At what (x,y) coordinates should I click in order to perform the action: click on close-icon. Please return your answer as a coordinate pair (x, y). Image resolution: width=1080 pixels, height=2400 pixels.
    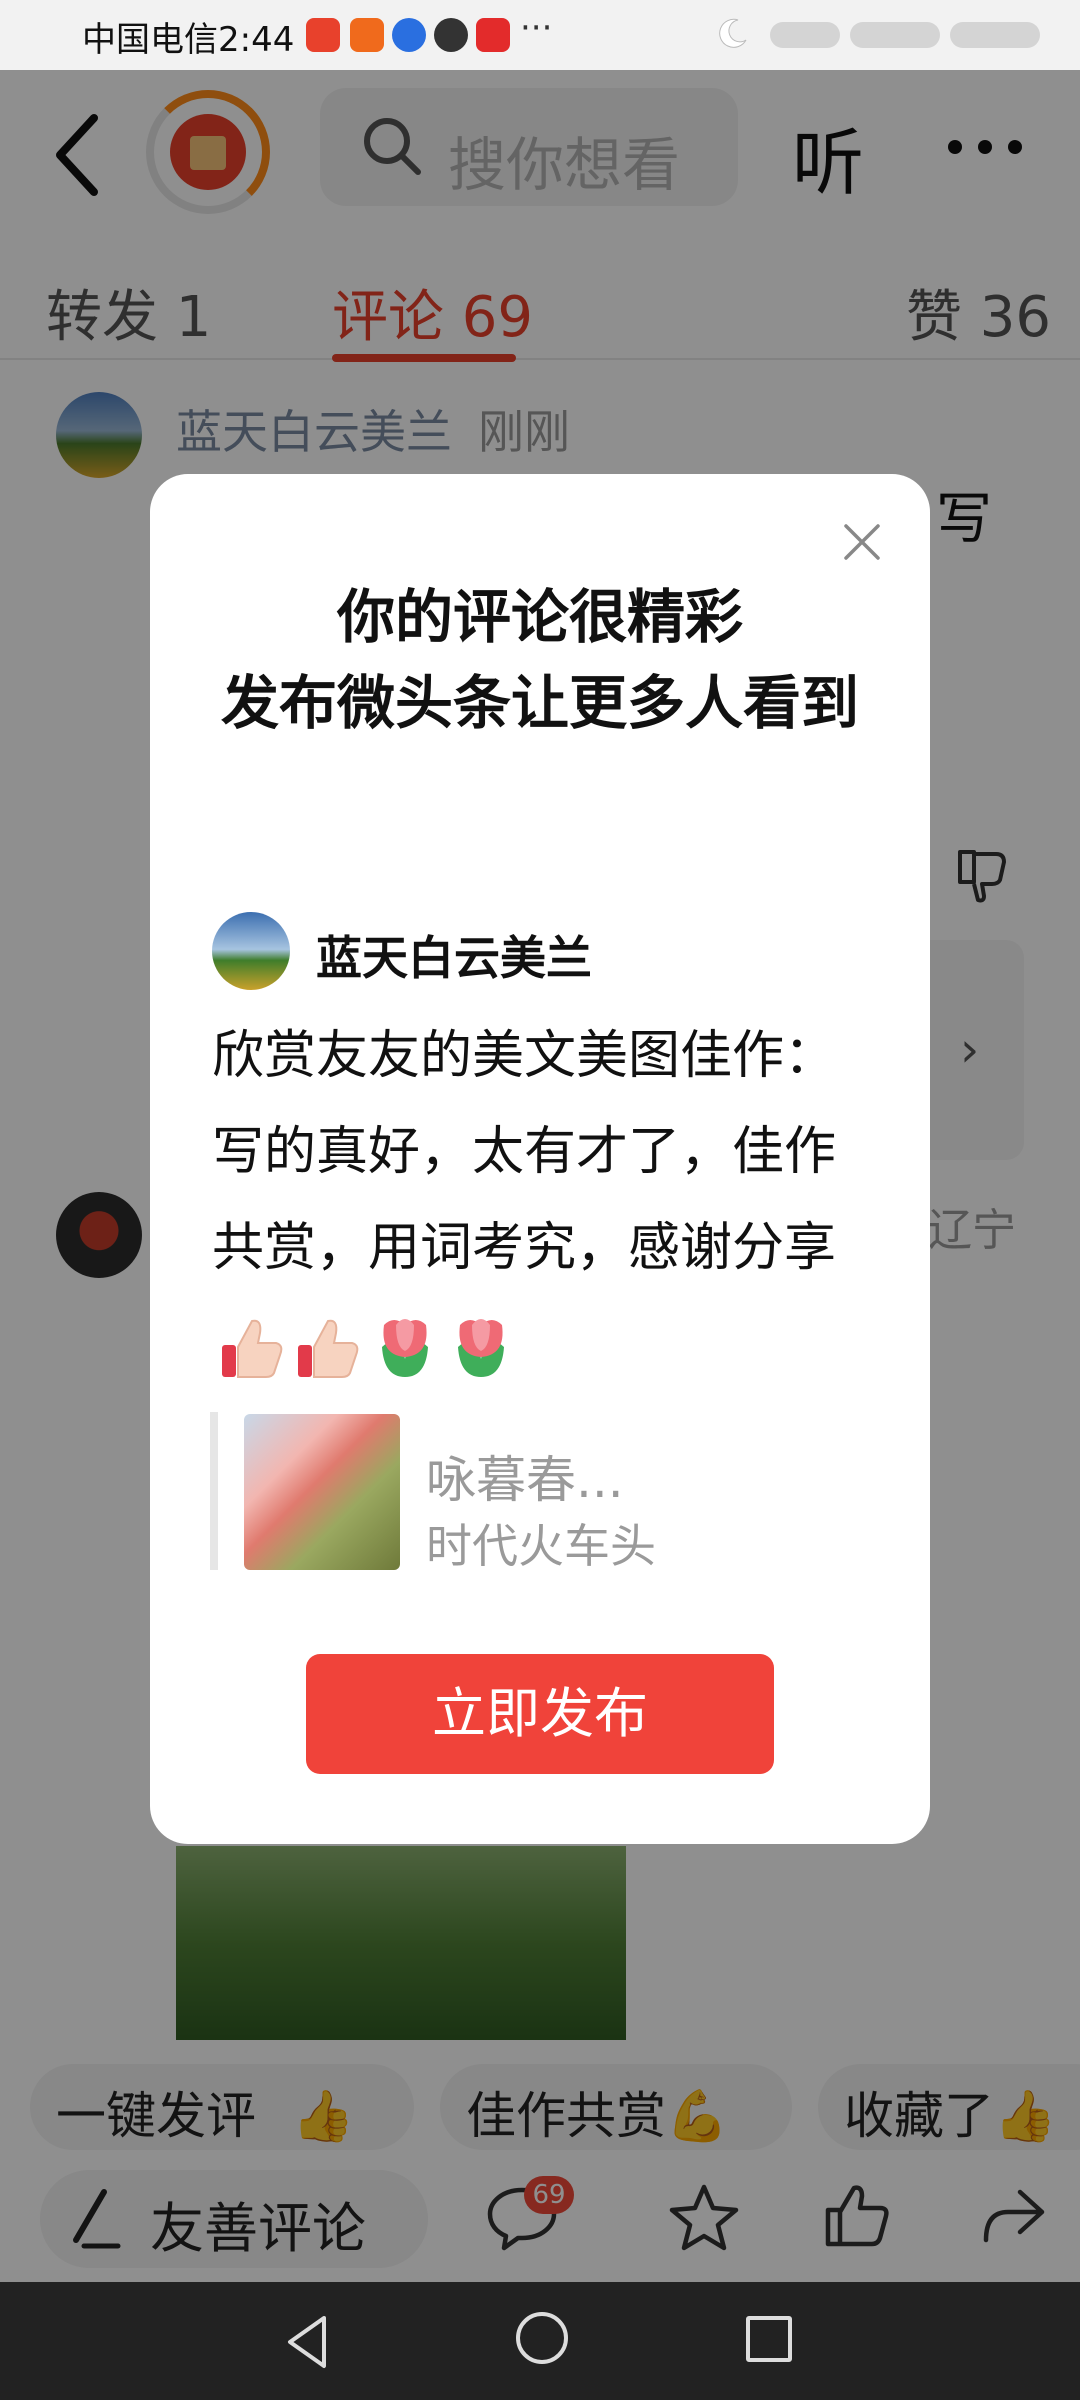
    Looking at the image, I should click on (862, 542).